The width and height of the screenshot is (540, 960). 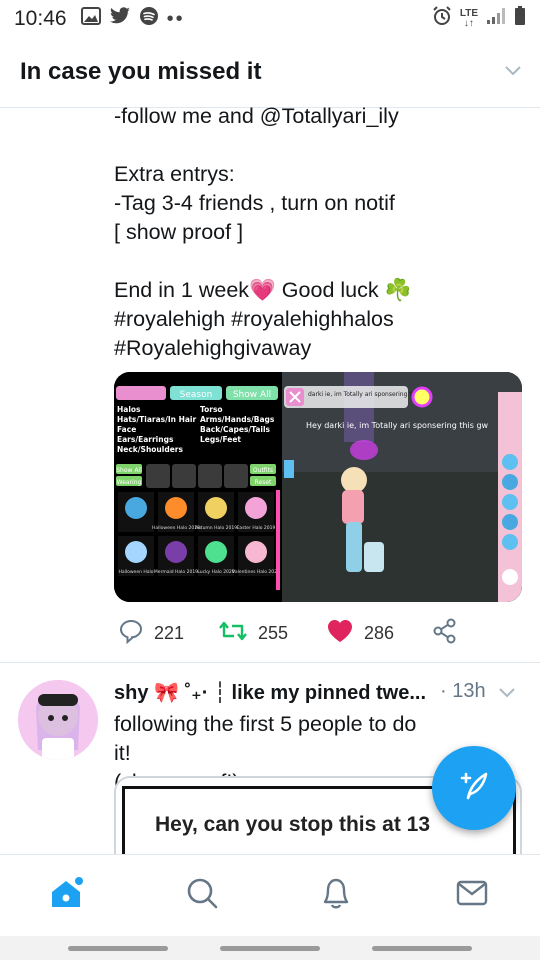 What do you see at coordinates (145, 439) in the screenshot?
I see `category-ears: Ears/Earrings` at bounding box center [145, 439].